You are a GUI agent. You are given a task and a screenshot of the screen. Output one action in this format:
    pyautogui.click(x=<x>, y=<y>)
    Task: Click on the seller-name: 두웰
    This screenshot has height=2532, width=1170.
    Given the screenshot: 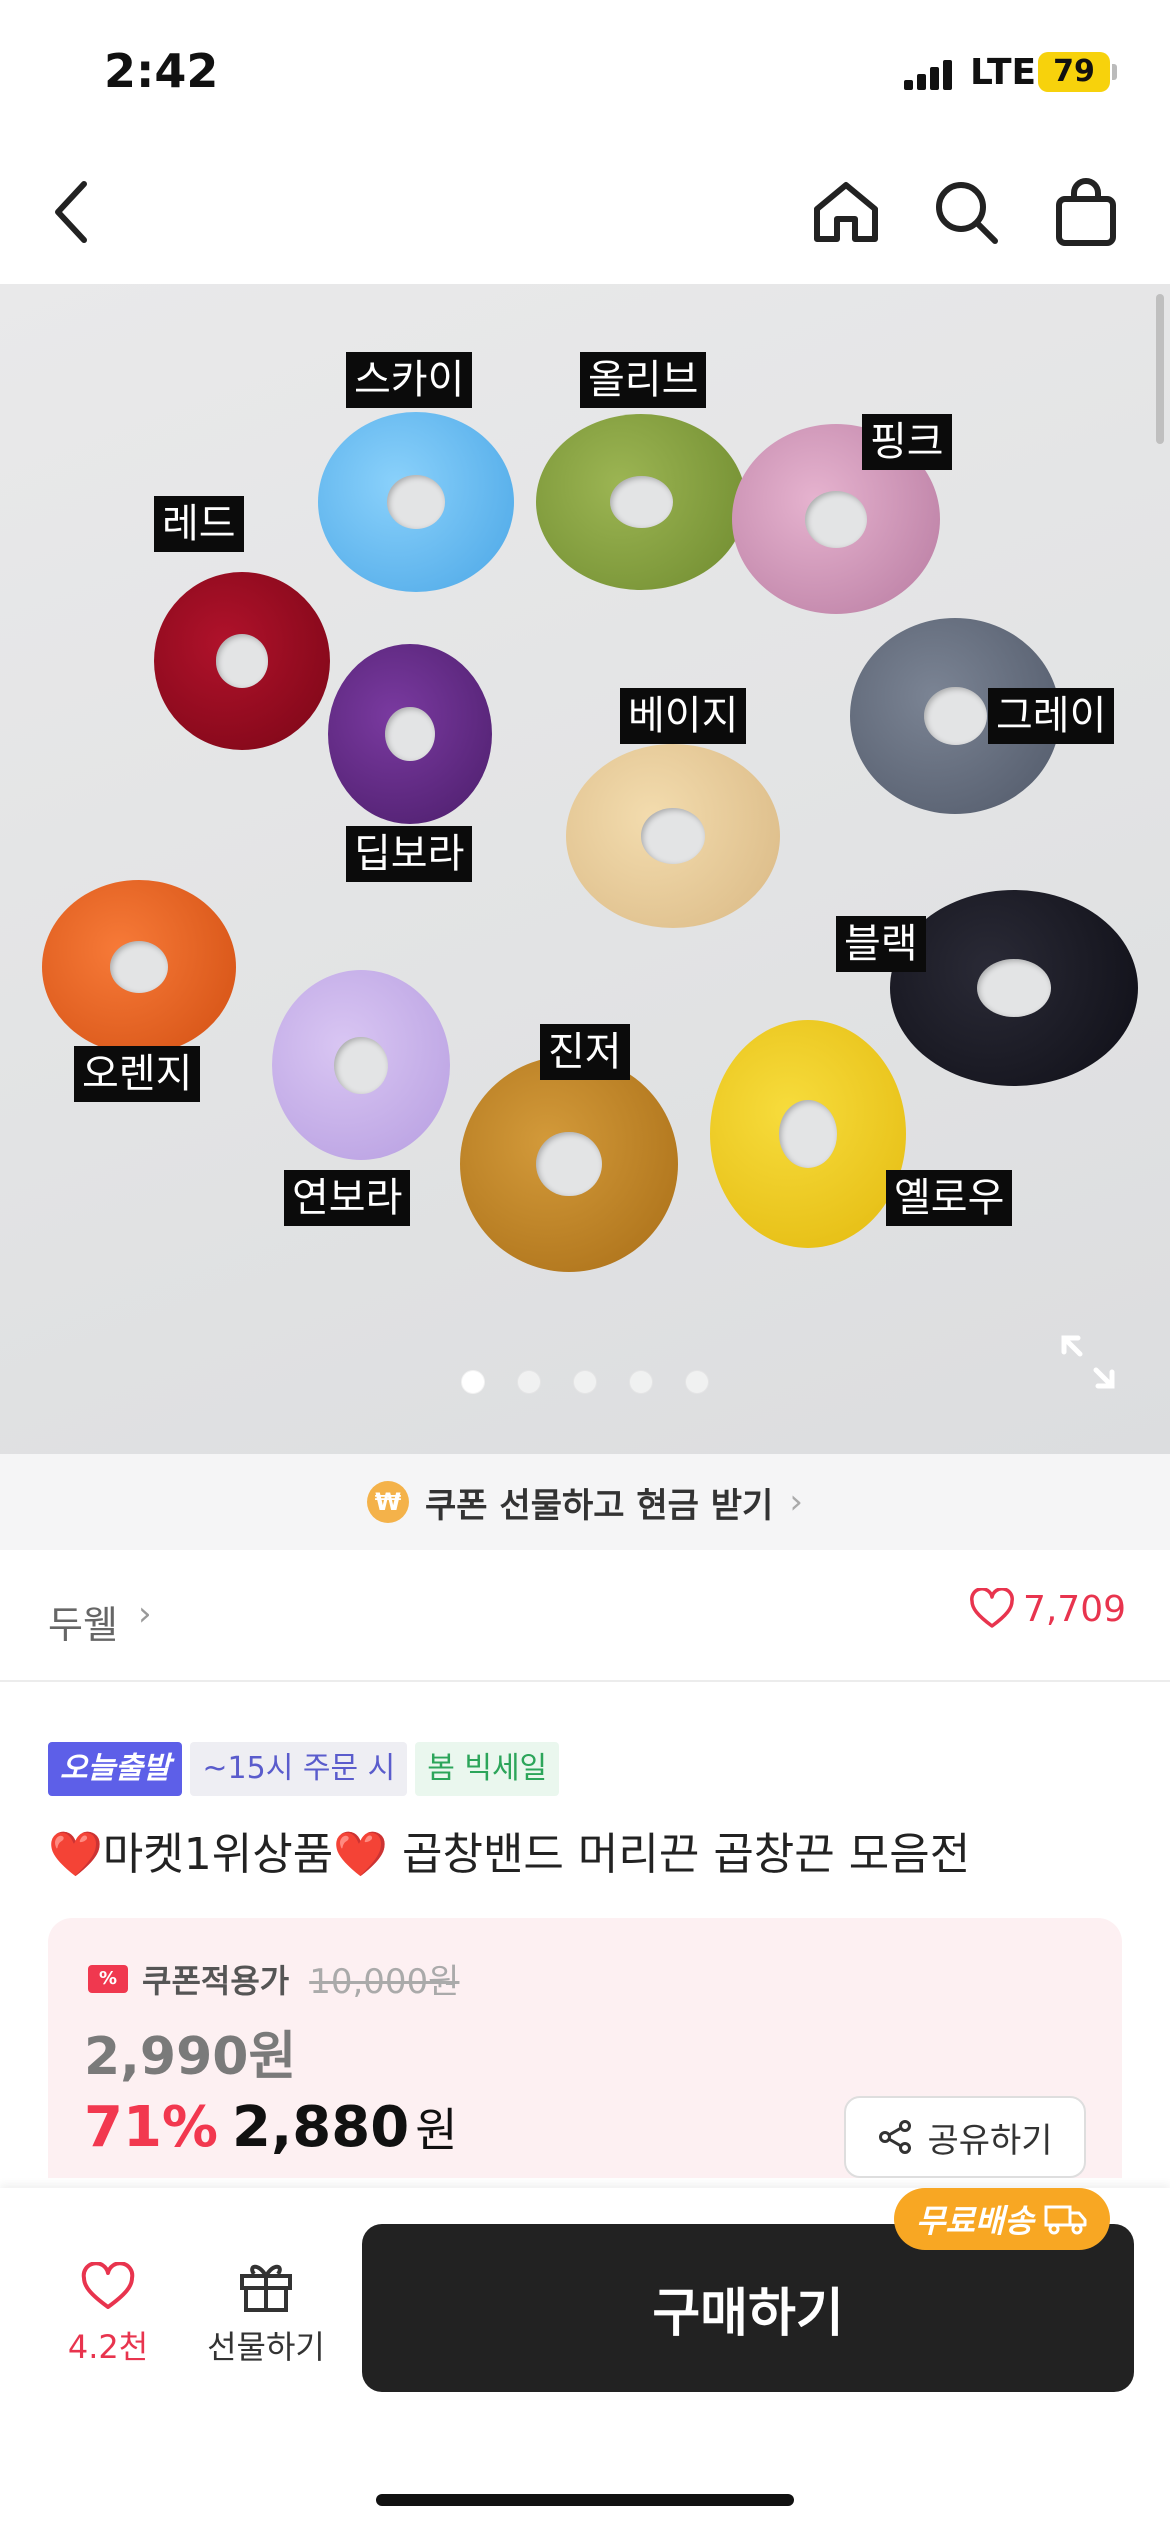 What is the action you would take?
    pyautogui.click(x=83, y=1621)
    